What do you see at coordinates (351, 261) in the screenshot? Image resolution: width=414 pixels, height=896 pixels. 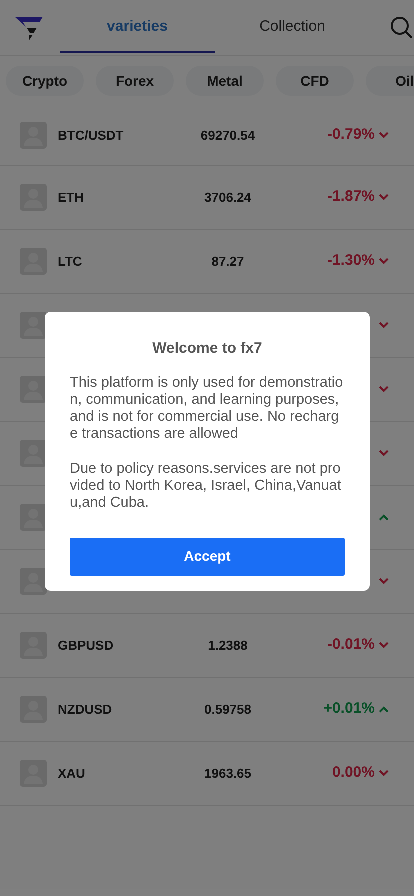 I see `change-label: -1.30%` at bounding box center [351, 261].